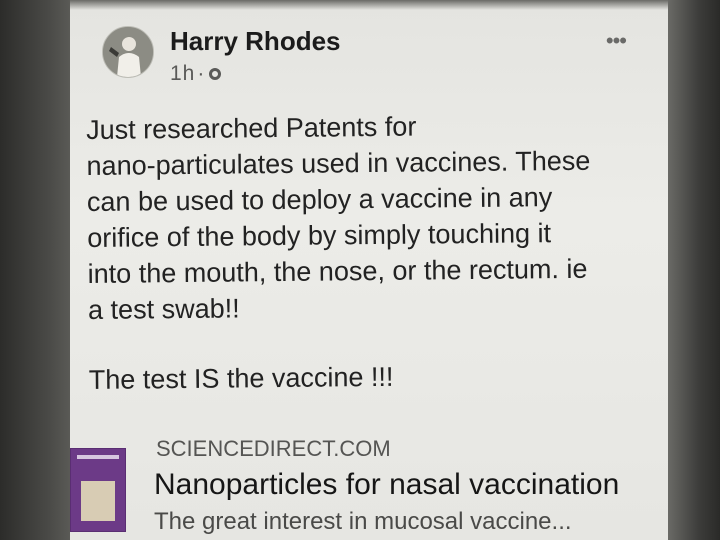  Describe the element at coordinates (255, 41) in the screenshot. I see `author-name: Harry Rhodes` at that location.